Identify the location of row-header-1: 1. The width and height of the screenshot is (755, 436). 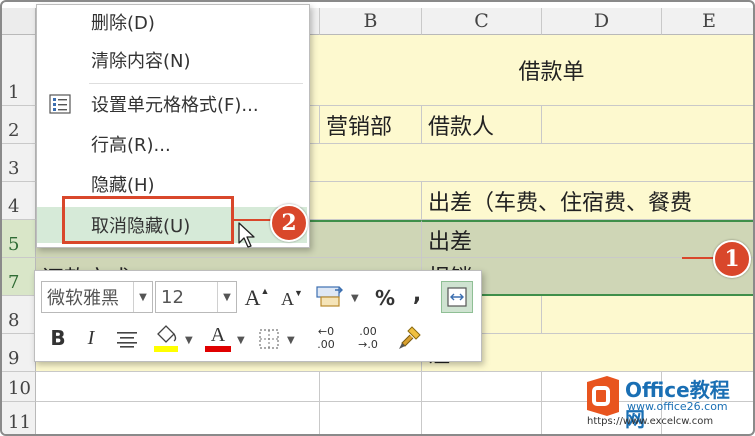
(19, 70).